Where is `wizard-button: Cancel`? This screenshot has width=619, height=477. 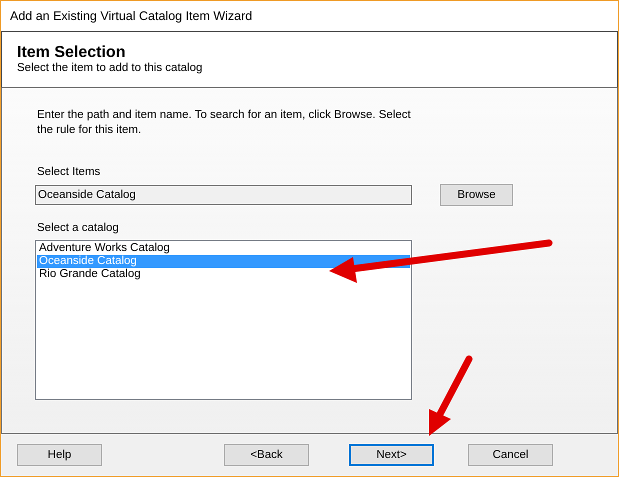
wizard-button: Cancel is located at coordinates (510, 455).